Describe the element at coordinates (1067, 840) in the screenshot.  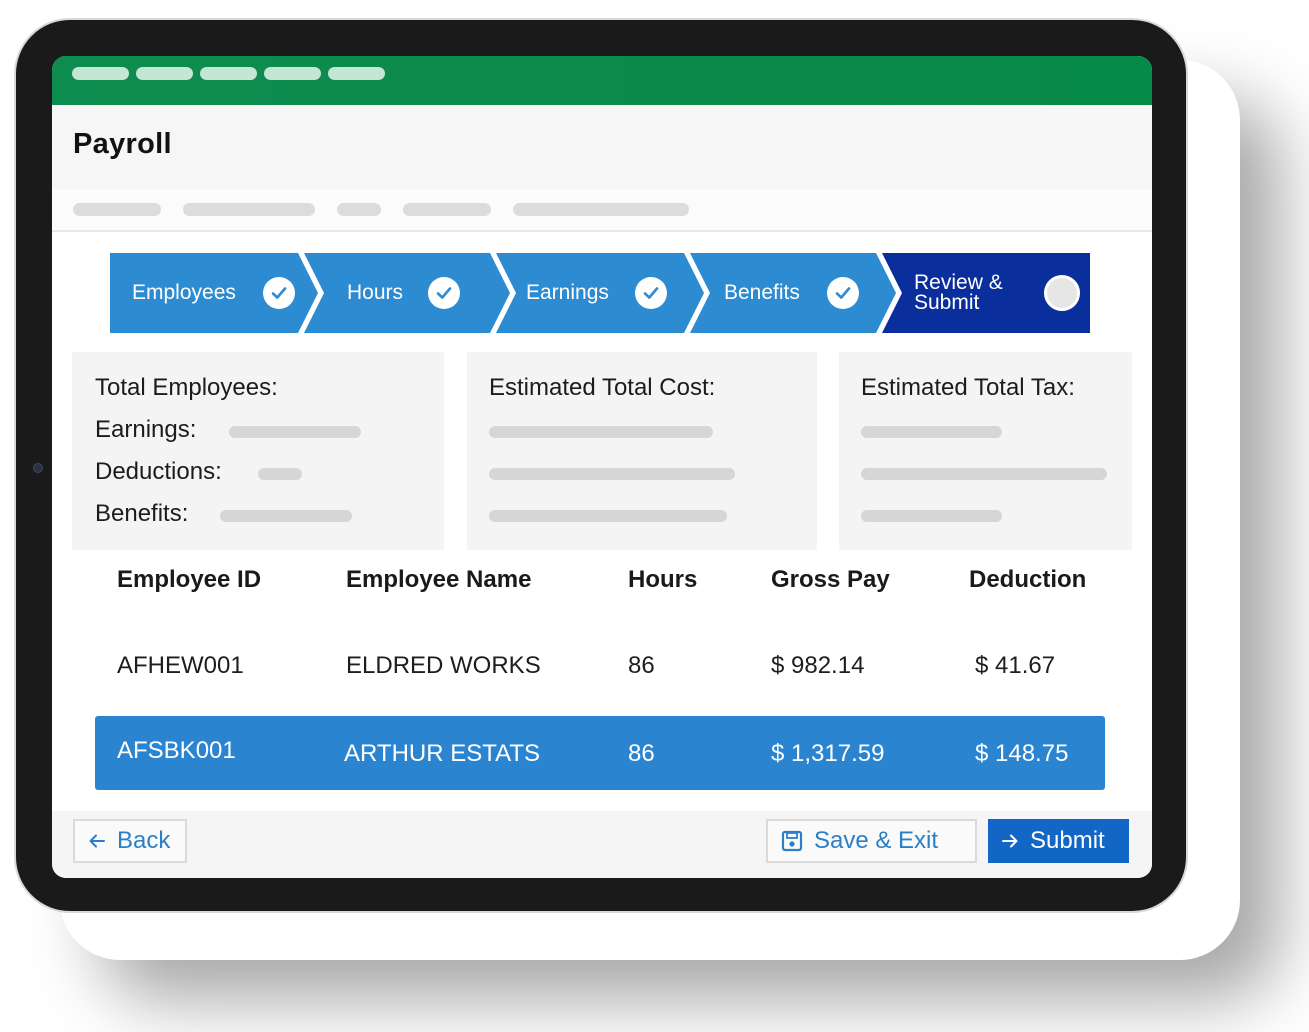
I see `submit-button-label: Submit` at that location.